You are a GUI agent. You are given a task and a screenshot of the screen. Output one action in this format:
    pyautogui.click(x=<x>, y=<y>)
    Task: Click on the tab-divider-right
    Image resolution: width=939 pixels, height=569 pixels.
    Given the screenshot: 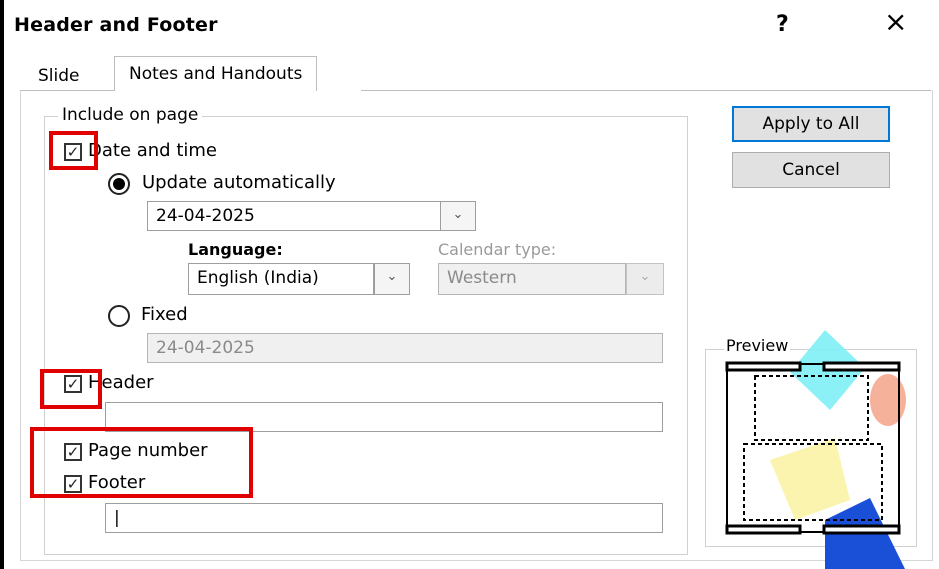 What is the action you would take?
    pyautogui.click(x=646, y=90)
    